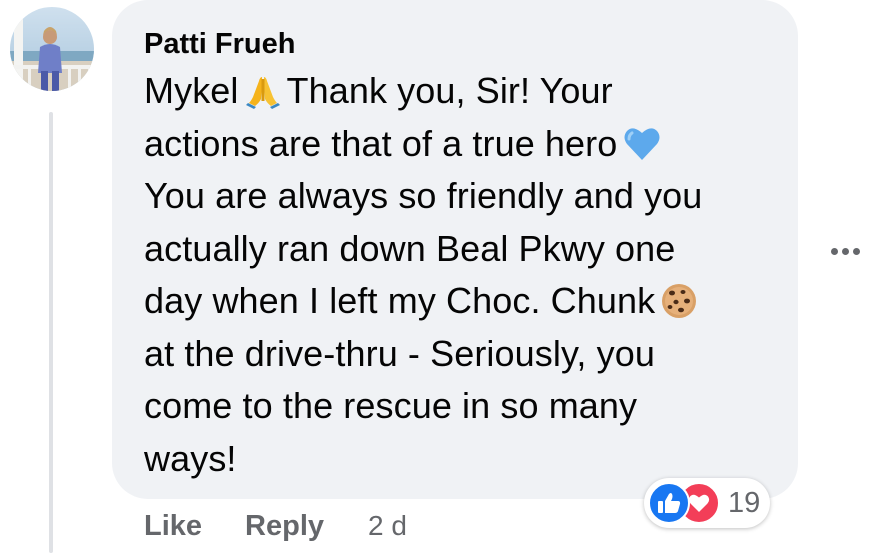 The width and height of the screenshot is (892, 553). Describe the element at coordinates (423, 195) in the screenshot. I see `comment-line: You are always so friendly and you` at that location.